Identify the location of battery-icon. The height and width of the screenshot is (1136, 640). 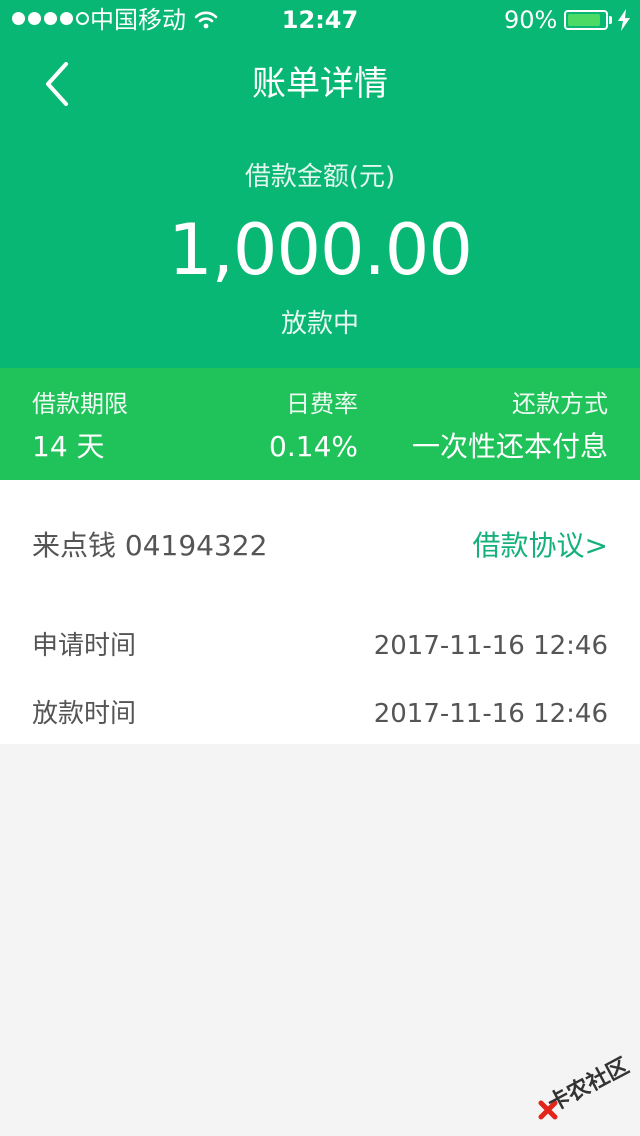
(586, 20).